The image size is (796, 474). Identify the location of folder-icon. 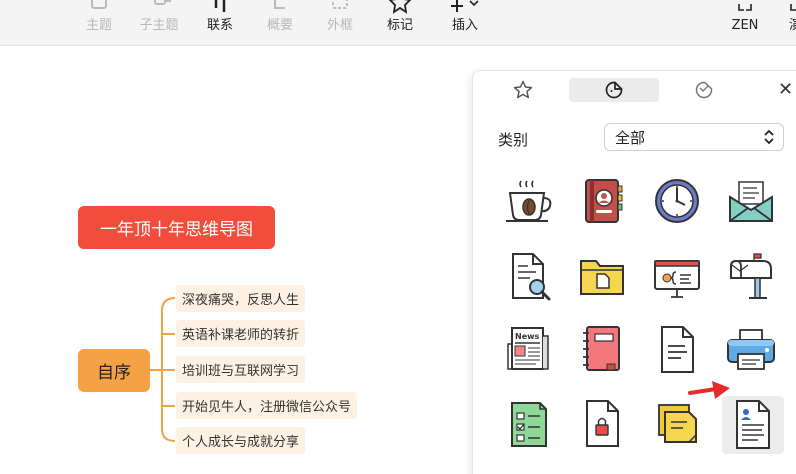
(602, 276).